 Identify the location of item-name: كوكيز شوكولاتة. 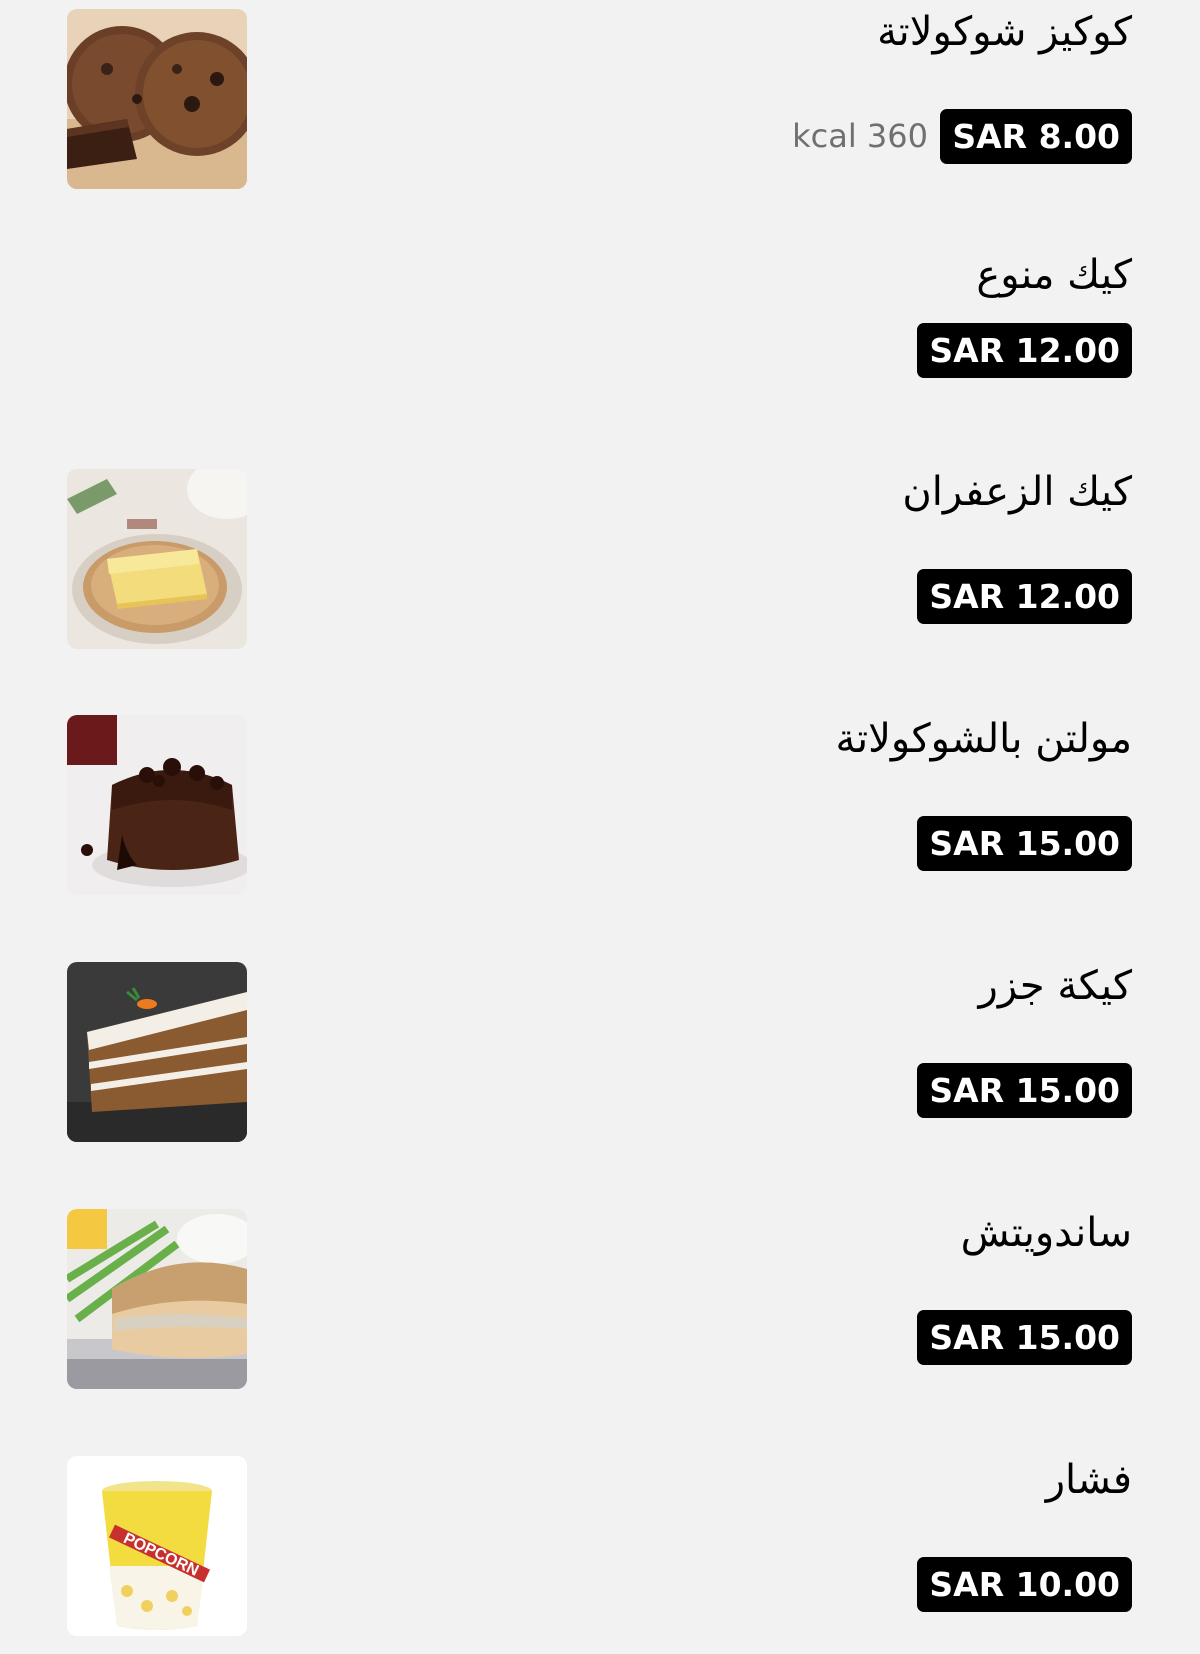
(1004, 32).